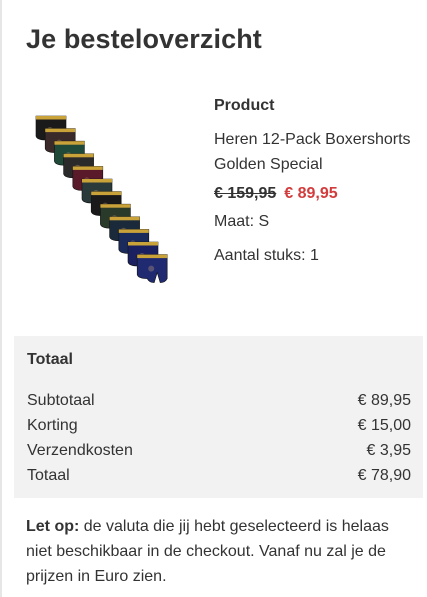 The height and width of the screenshot is (597, 427). What do you see at coordinates (242, 221) in the screenshot?
I see `product-size: Maat: S` at bounding box center [242, 221].